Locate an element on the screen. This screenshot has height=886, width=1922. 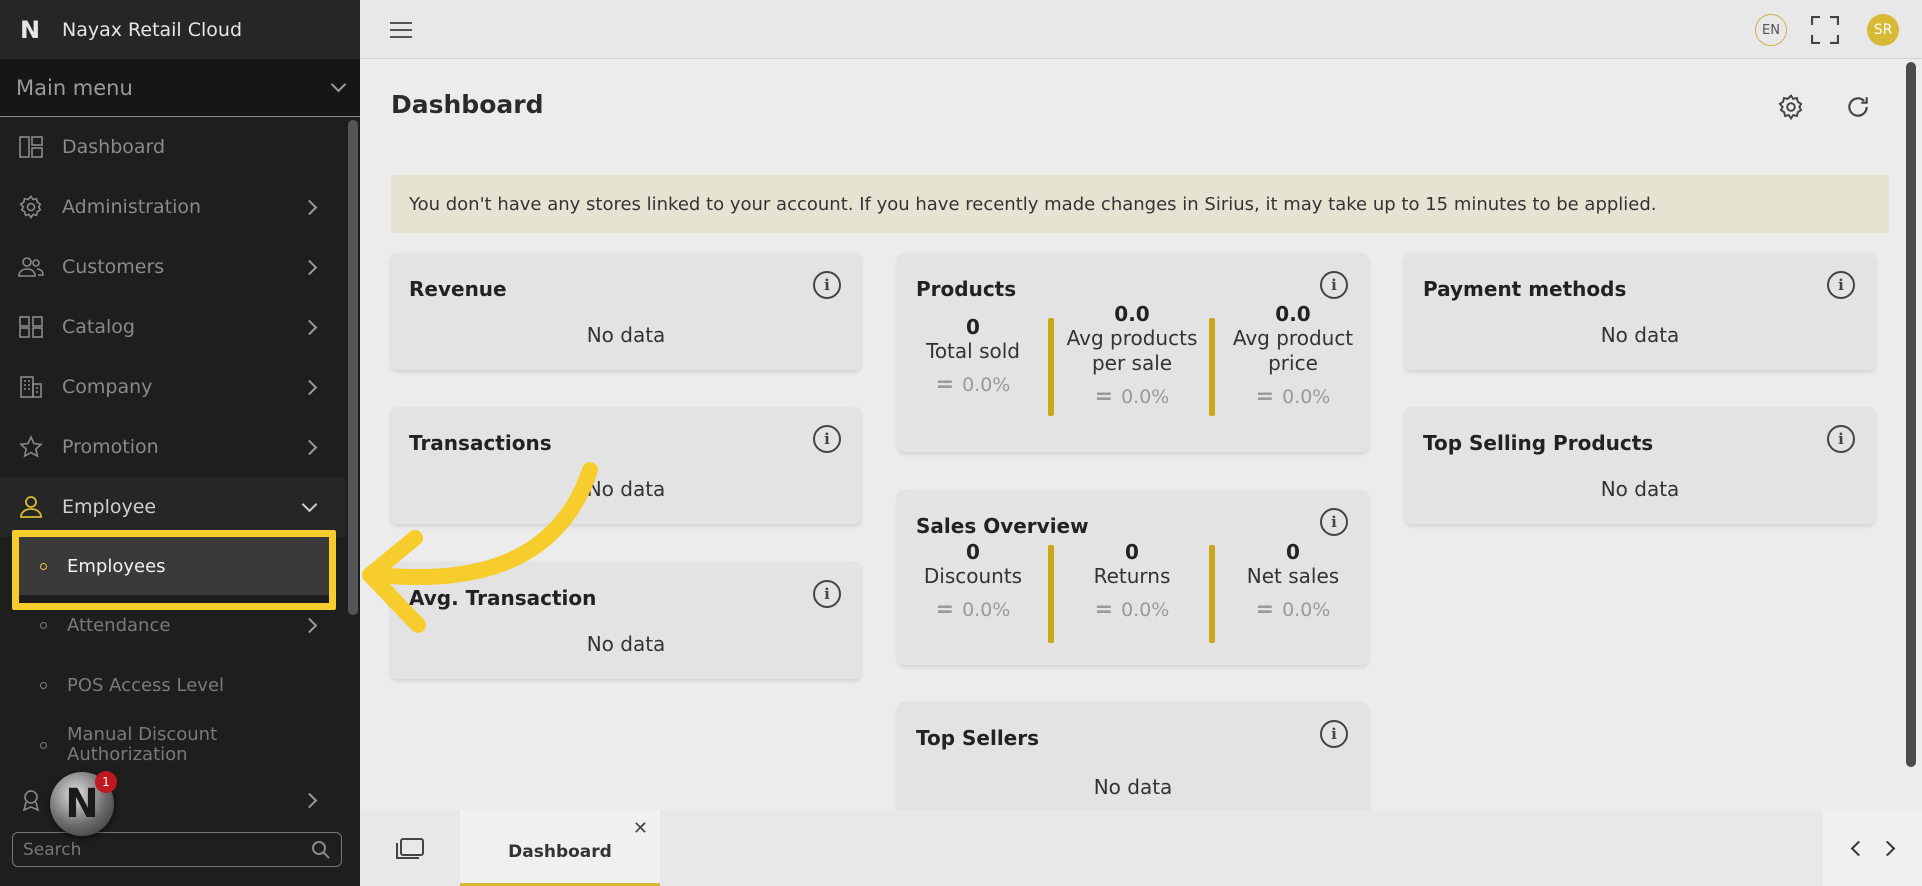
tabs-overview-icon is located at coordinates (410, 849).